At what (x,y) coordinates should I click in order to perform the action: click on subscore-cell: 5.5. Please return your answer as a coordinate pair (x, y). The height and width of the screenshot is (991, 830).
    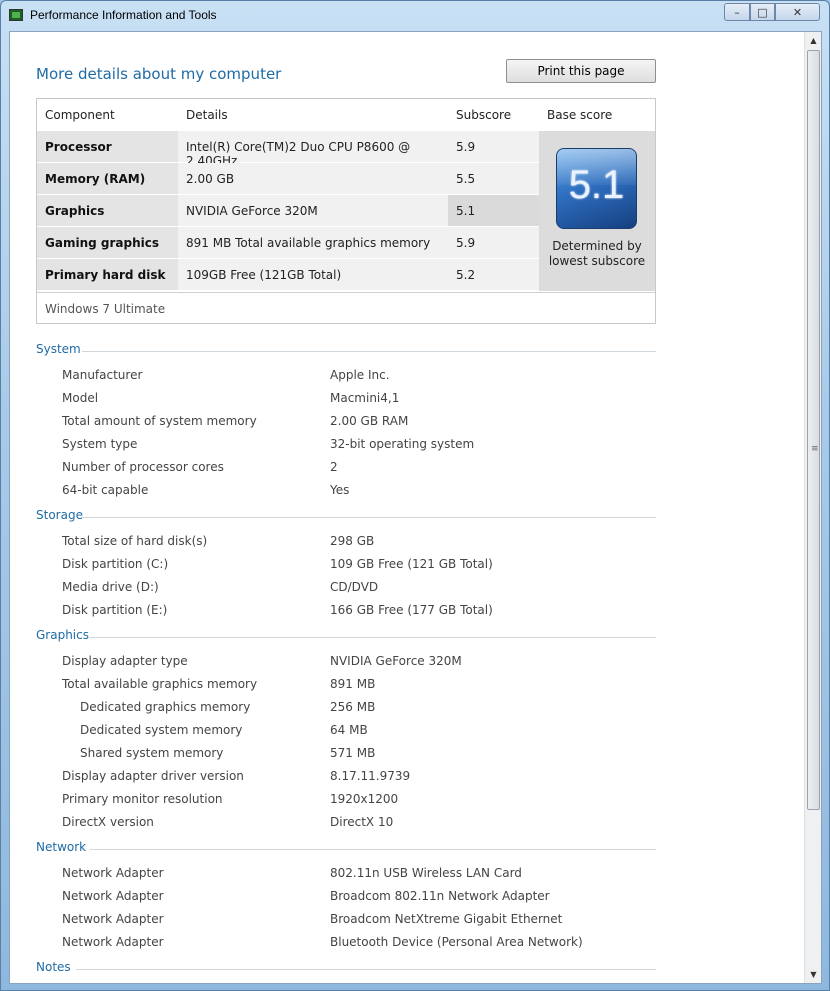
    Looking at the image, I should click on (493, 178).